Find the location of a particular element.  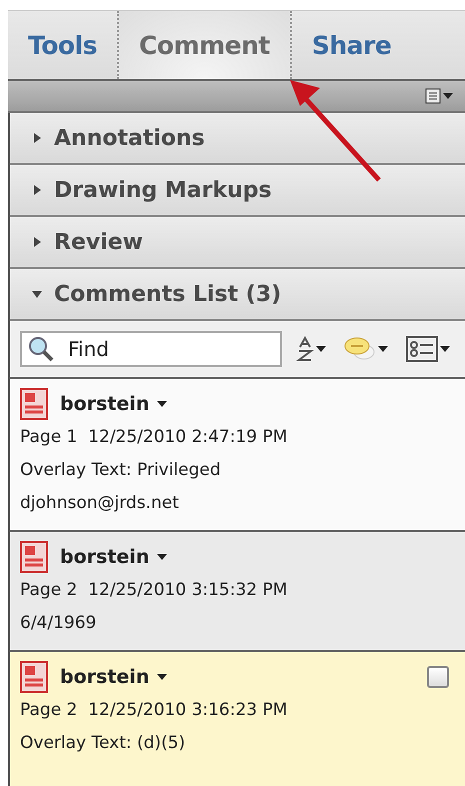

section-header: Comments List (3) is located at coordinates (237, 295).